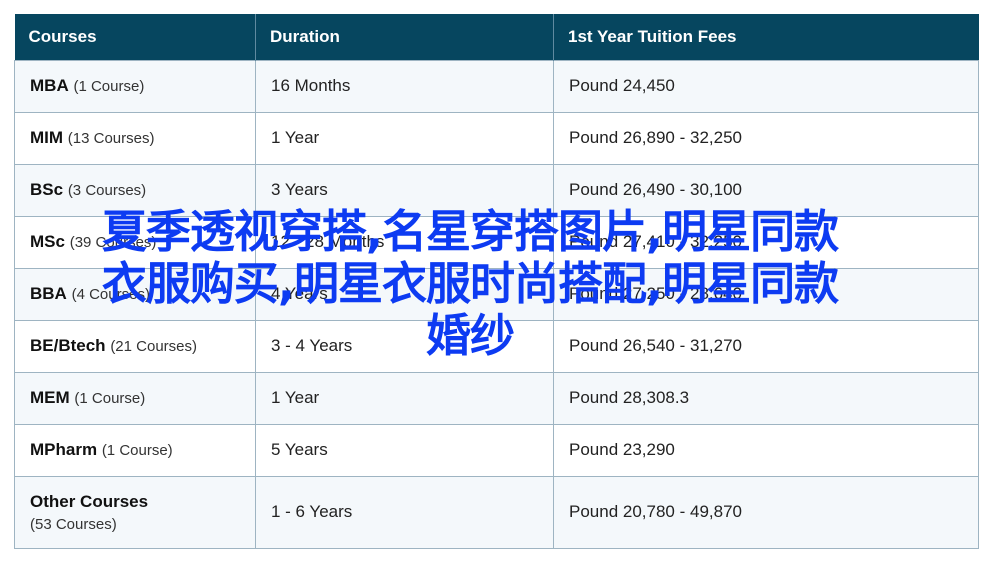 The image size is (993, 570). What do you see at coordinates (46, 189) in the screenshot?
I see `course-name-link: BSc` at bounding box center [46, 189].